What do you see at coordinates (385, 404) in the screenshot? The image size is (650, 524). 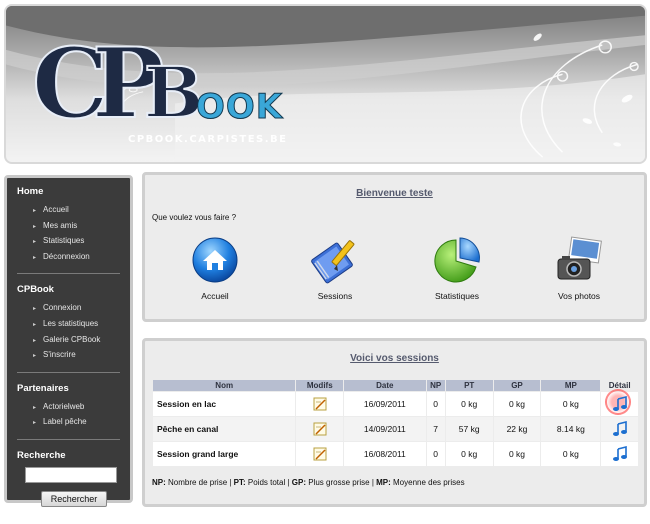 I see `session-date: 16/09/2011` at bounding box center [385, 404].